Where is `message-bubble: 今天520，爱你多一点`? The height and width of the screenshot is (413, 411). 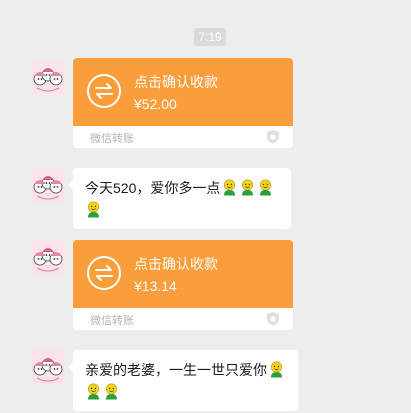
message-bubble: 今天520，爱你多一点 is located at coordinates (179, 198).